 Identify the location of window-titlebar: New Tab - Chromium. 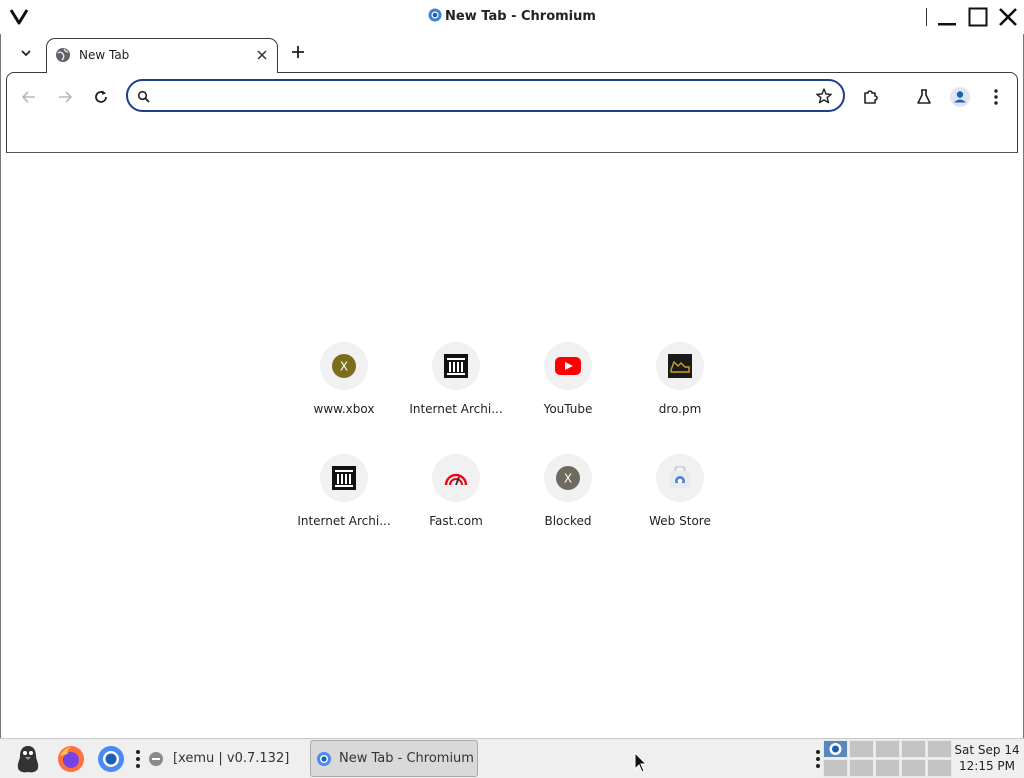
(512, 17).